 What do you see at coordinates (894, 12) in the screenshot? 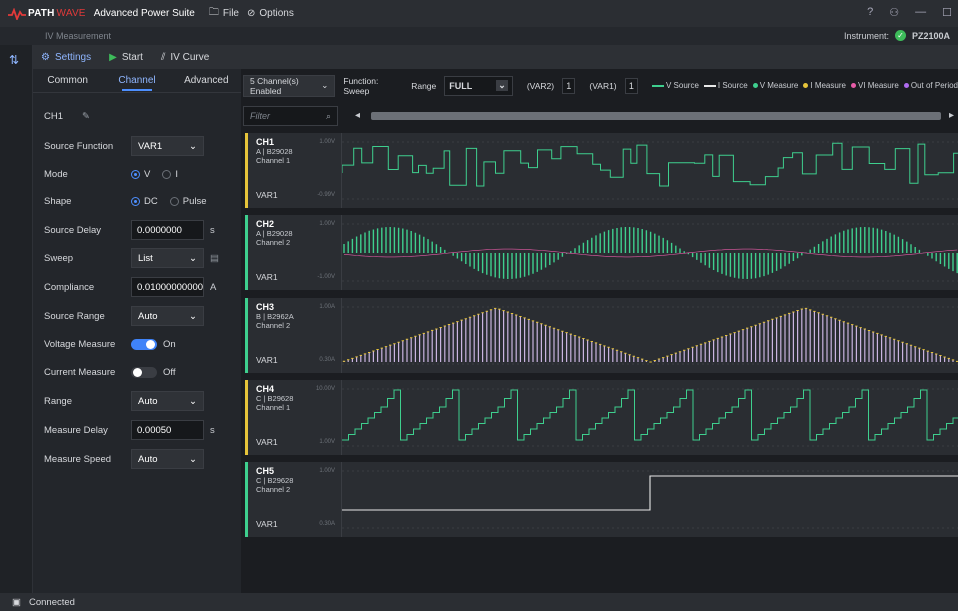
I see `user-icon: ⚇` at bounding box center [894, 12].